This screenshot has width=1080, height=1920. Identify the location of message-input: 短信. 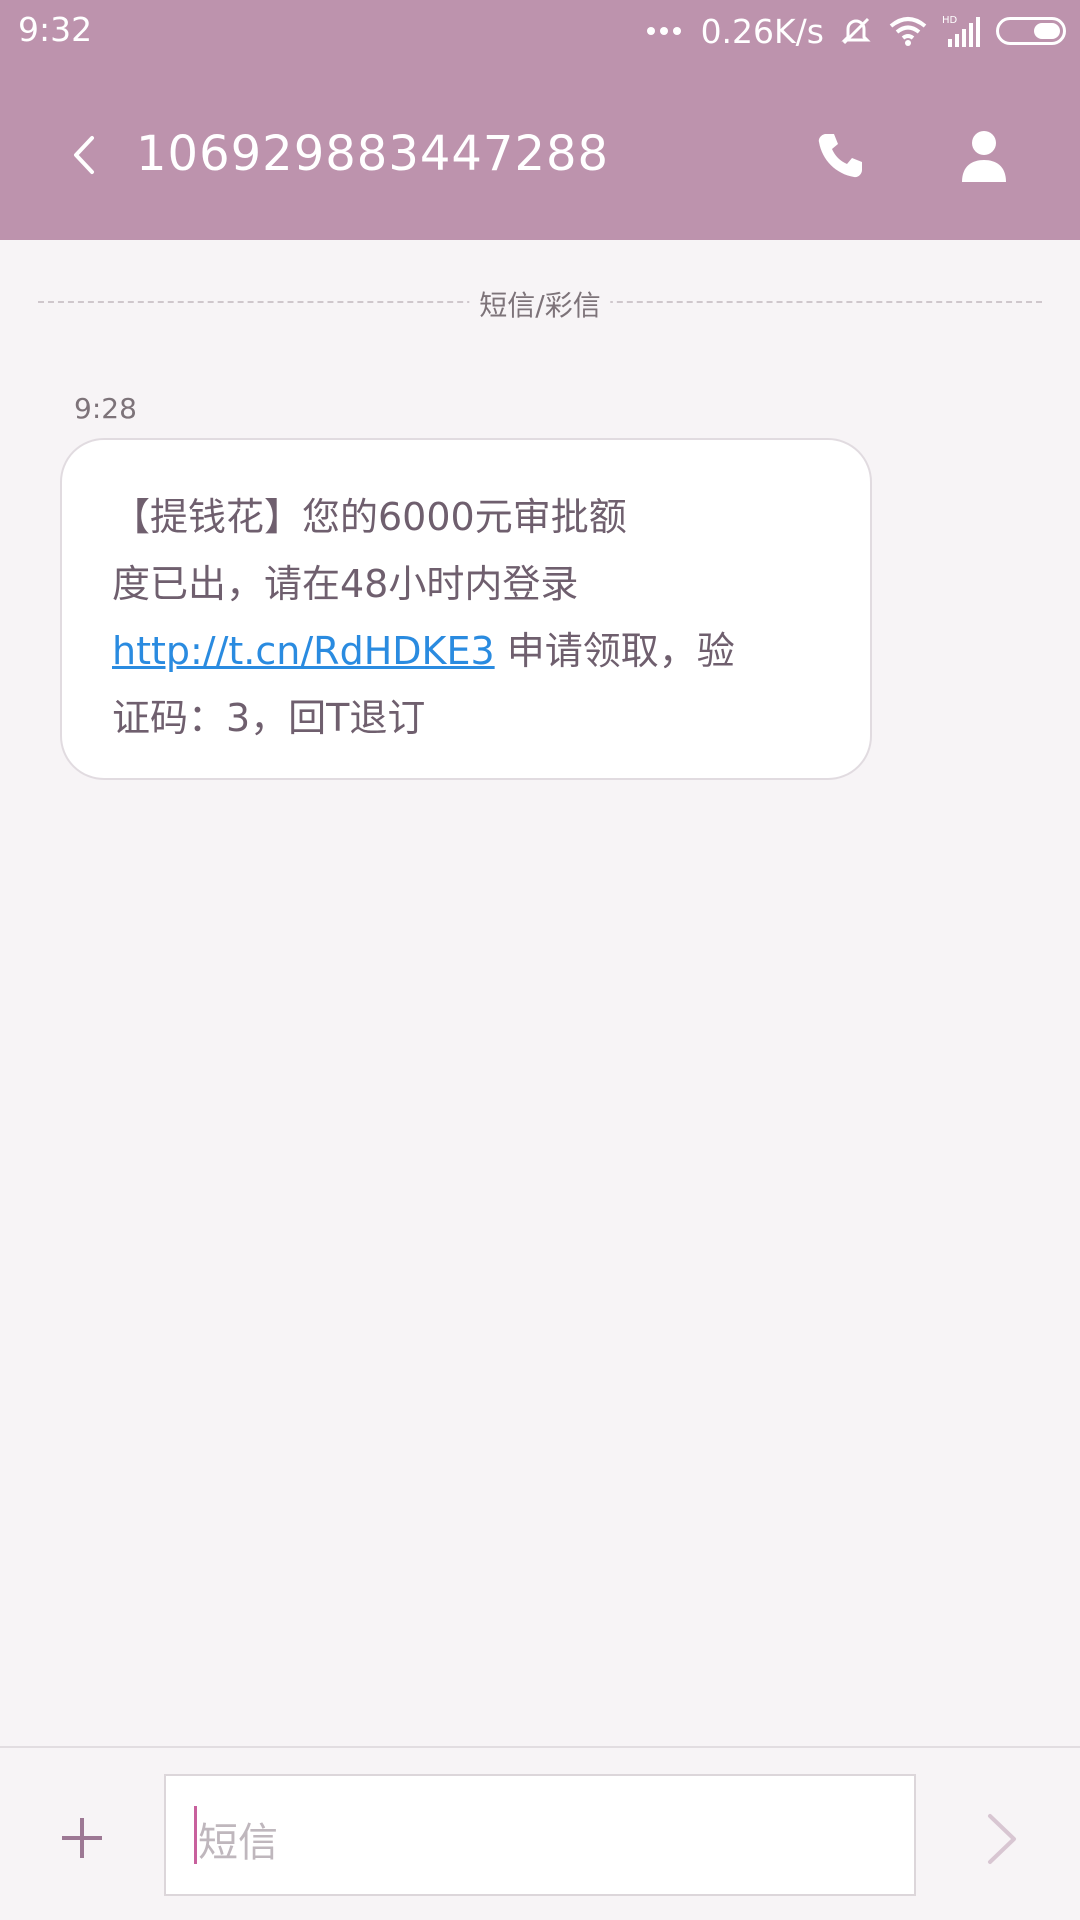
(540, 1835).